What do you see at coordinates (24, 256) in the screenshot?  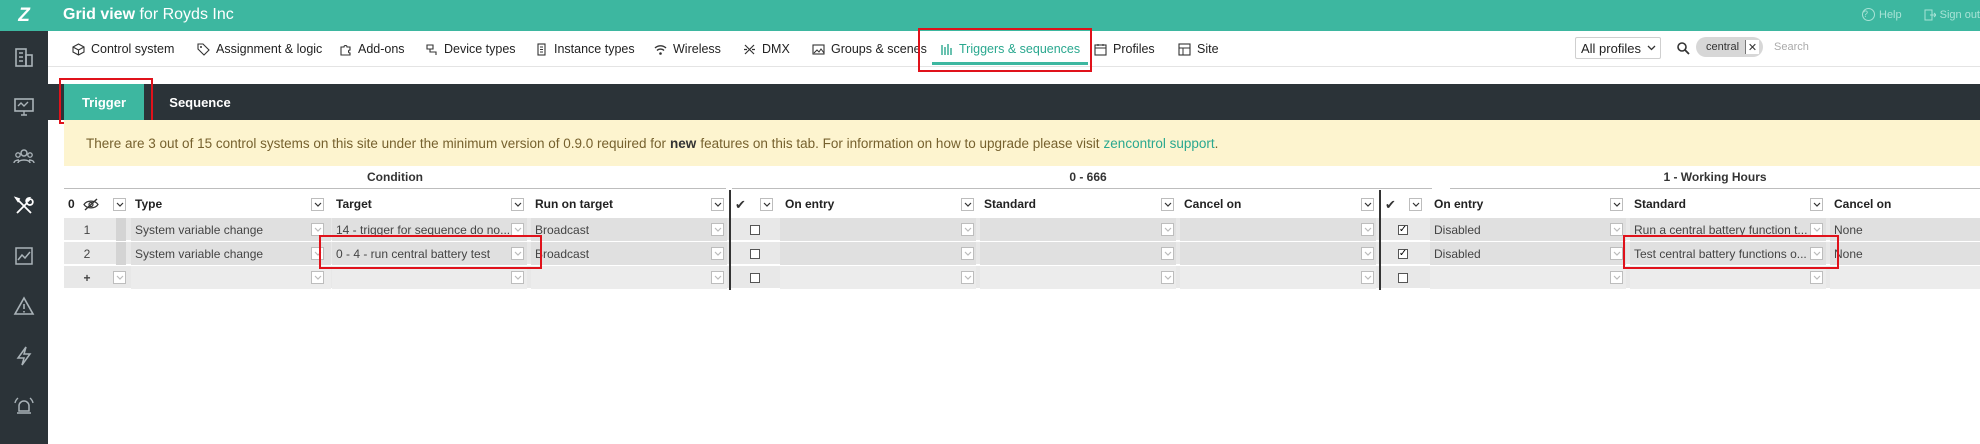 I see `sidebar-item-reports` at bounding box center [24, 256].